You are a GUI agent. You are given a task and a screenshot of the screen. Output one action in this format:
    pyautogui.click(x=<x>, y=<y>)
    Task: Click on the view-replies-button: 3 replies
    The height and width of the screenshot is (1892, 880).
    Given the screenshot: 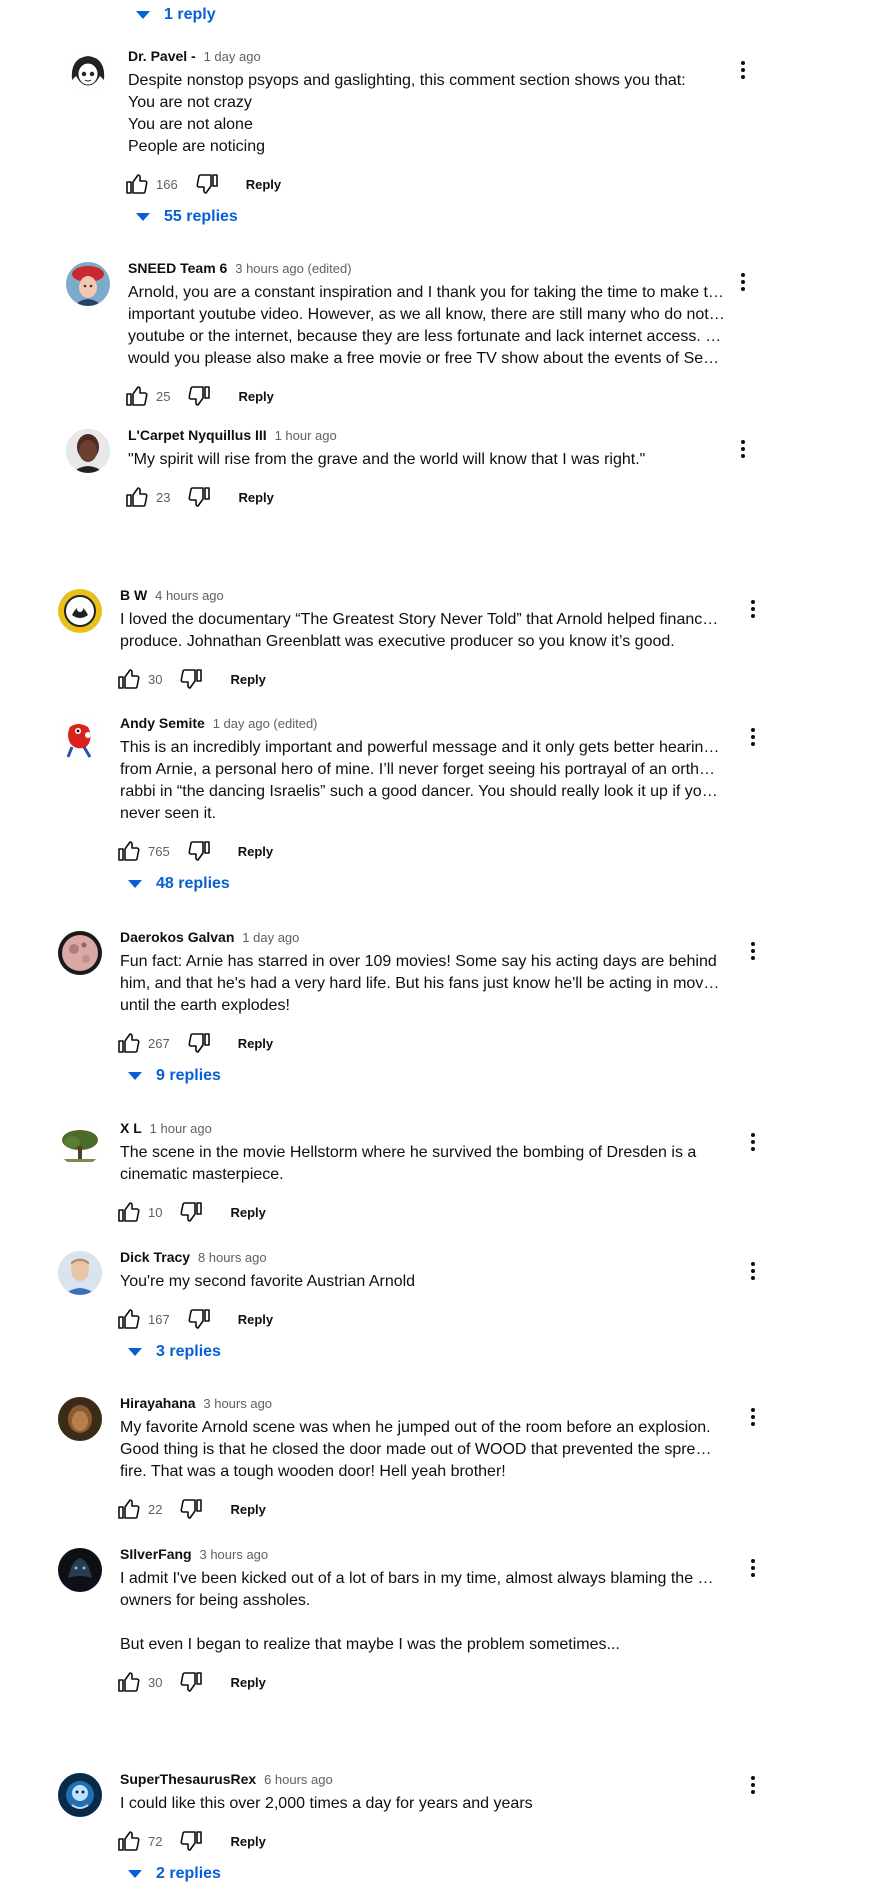 What is the action you would take?
    pyautogui.click(x=174, y=1352)
    